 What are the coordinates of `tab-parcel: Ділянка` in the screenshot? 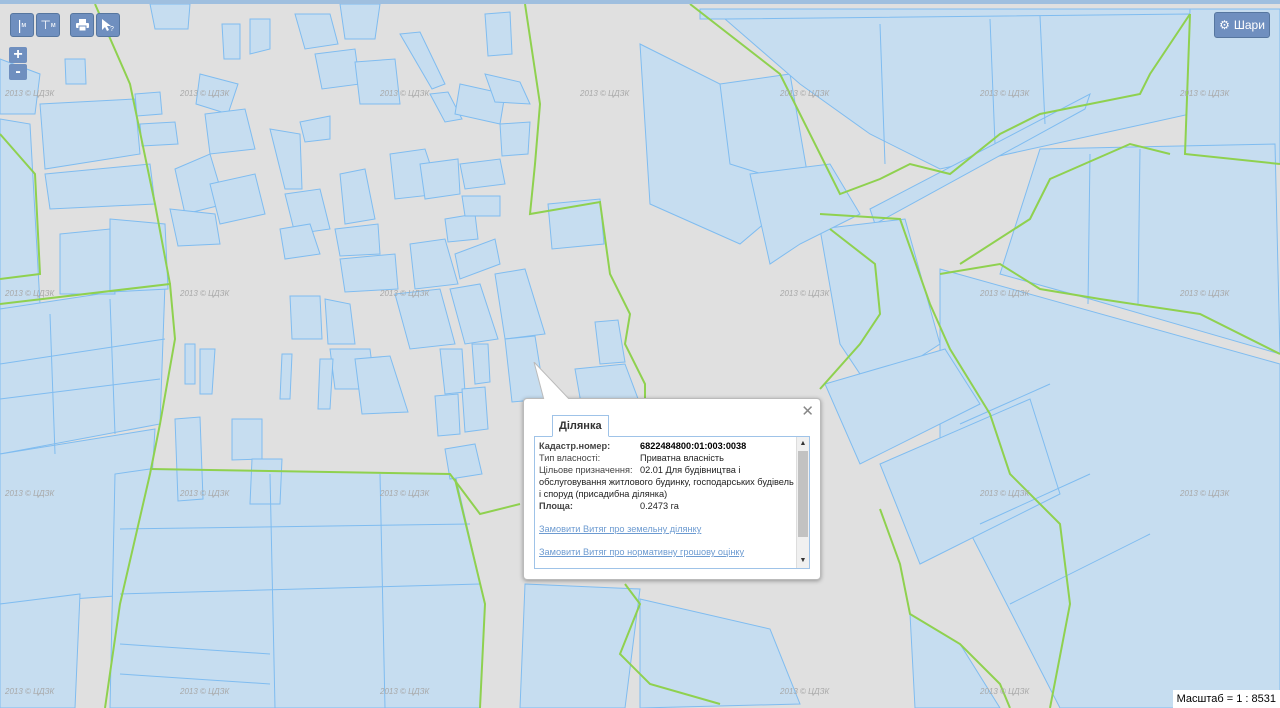 It's located at (580, 426).